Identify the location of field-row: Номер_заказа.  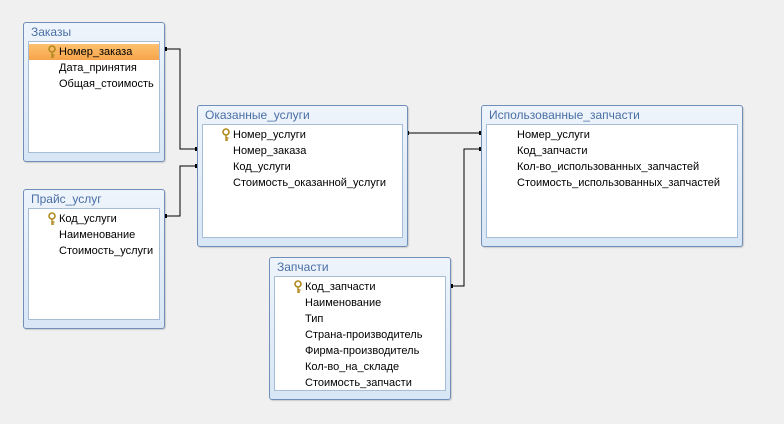
(302, 151).